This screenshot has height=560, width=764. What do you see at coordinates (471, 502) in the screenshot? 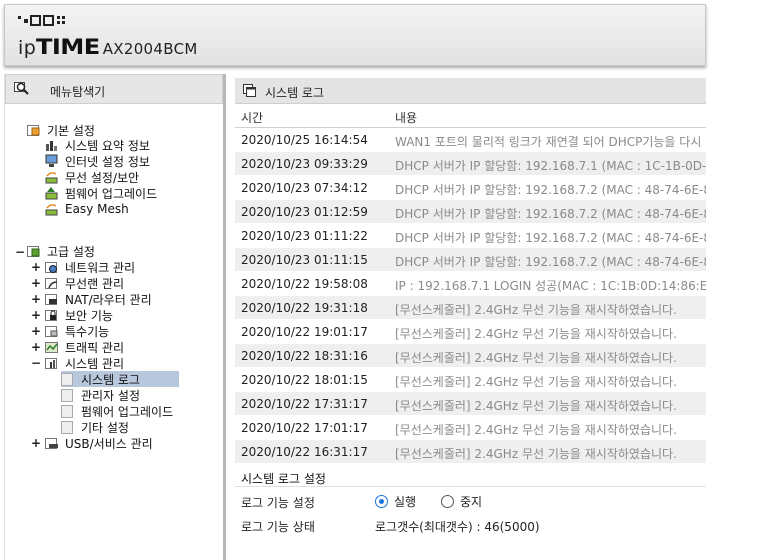
I see `radio-stop-label: 중지` at bounding box center [471, 502].